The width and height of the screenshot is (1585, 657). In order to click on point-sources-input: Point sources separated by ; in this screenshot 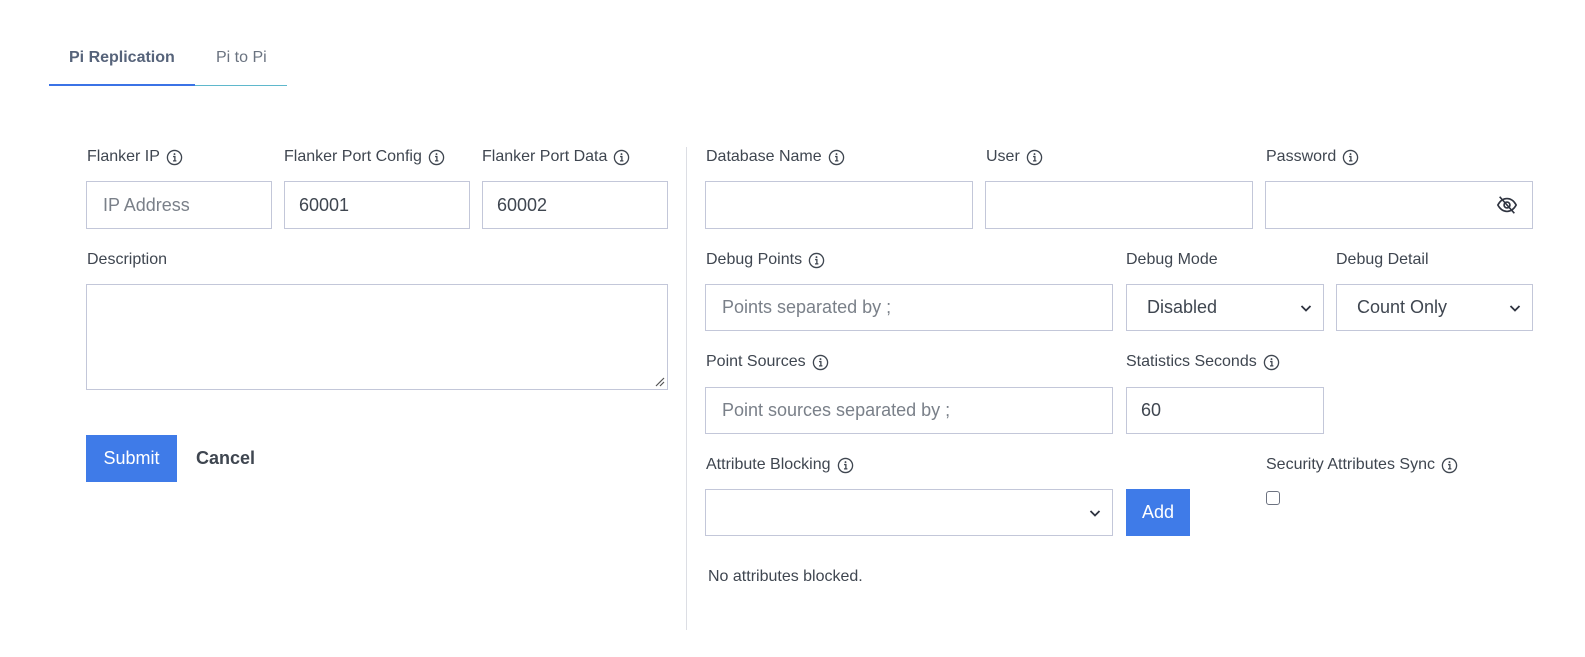, I will do `click(909, 410)`.